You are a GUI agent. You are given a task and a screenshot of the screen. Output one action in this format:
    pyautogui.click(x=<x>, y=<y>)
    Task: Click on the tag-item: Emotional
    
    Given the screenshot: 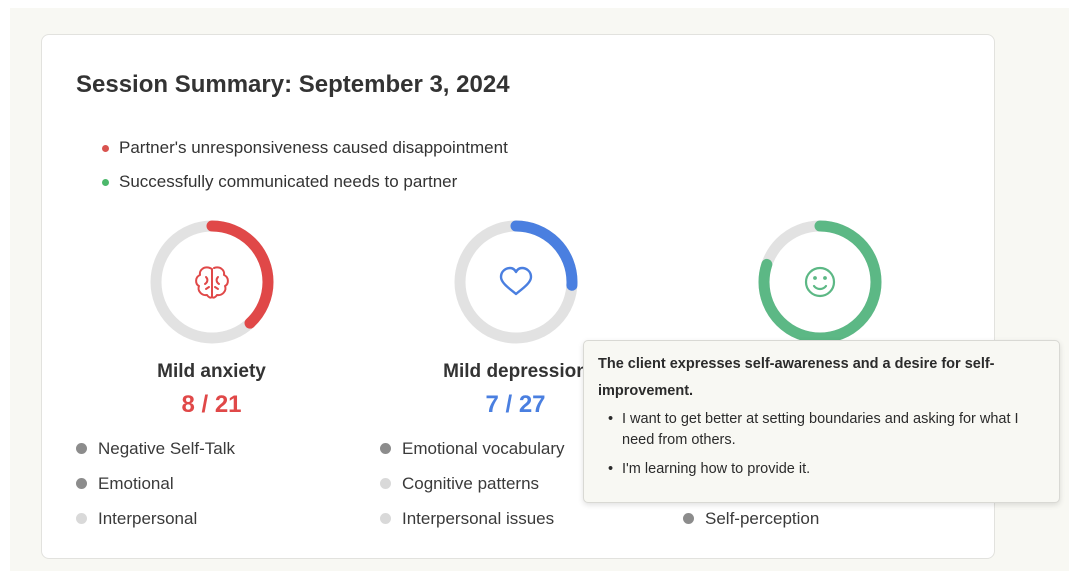 What is the action you would take?
    pyautogui.click(x=155, y=483)
    